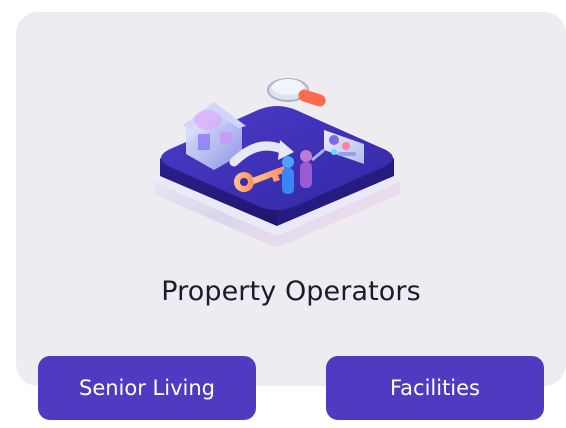 This screenshot has width=566, height=428. I want to click on senior-living-button: Senior Living, so click(147, 388).